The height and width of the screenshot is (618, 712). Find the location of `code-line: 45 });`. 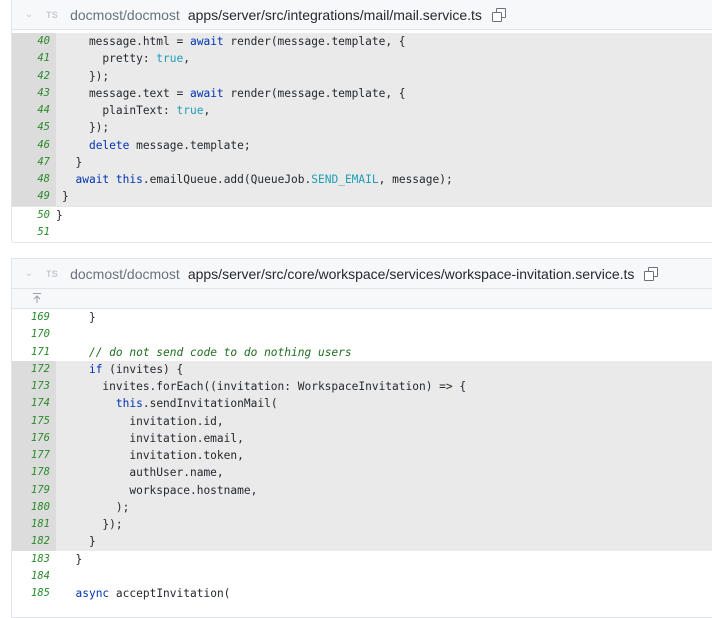

code-line: 45 }); is located at coordinates (362, 128).